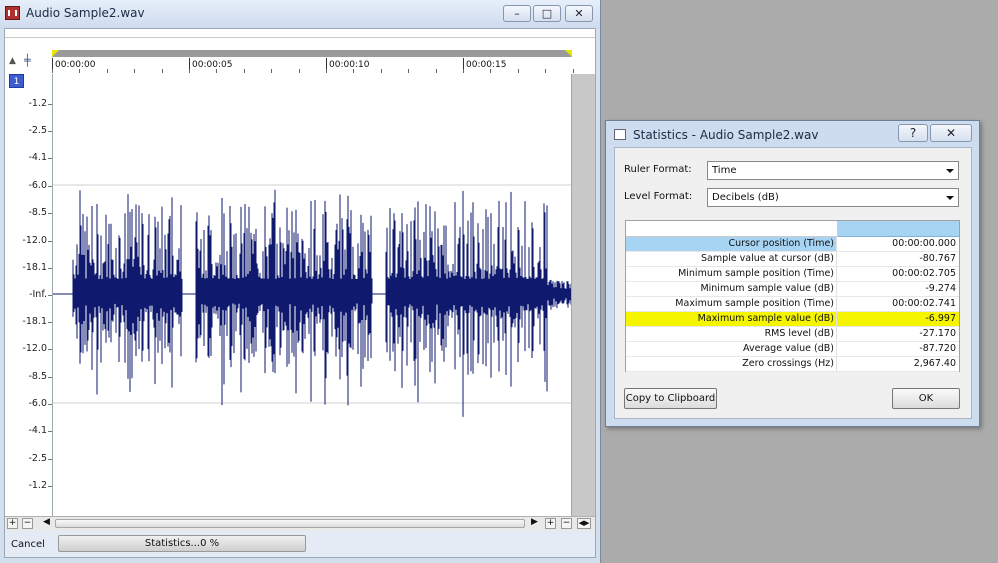 The height and width of the screenshot is (563, 998). I want to click on maximize-button: □, so click(547, 13).